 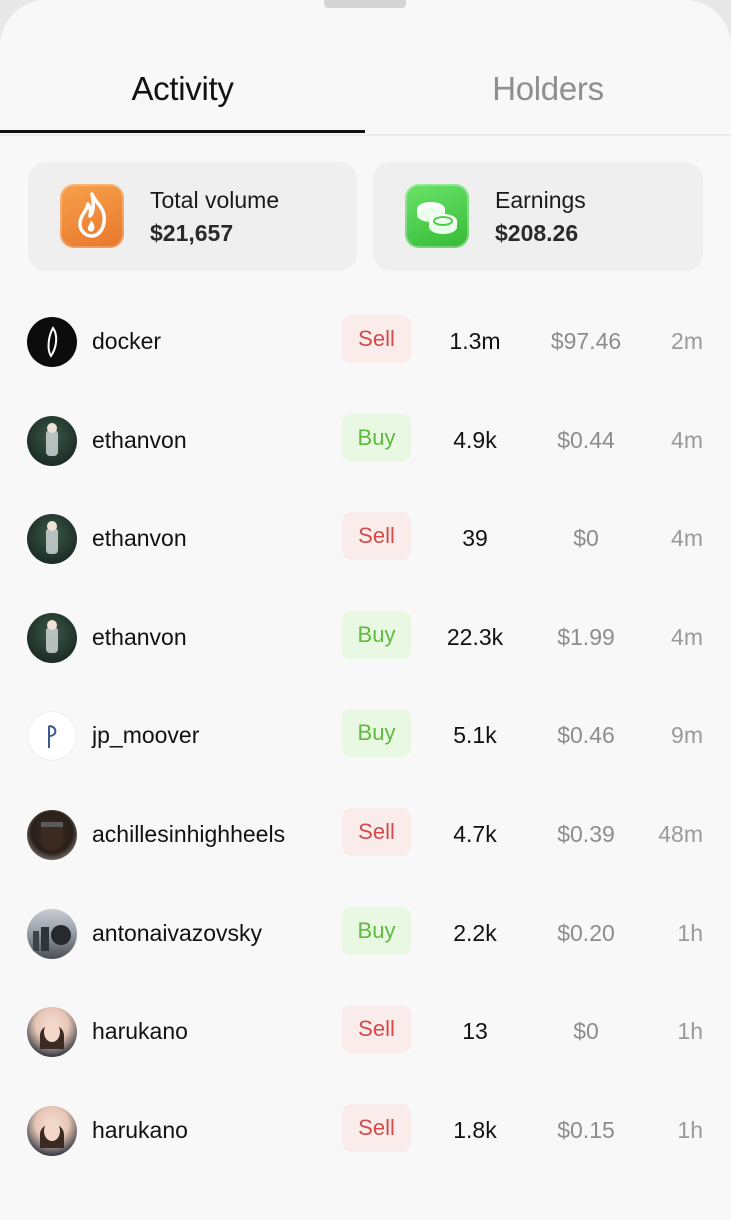 I want to click on earnings-label: Earnings, so click(x=540, y=200).